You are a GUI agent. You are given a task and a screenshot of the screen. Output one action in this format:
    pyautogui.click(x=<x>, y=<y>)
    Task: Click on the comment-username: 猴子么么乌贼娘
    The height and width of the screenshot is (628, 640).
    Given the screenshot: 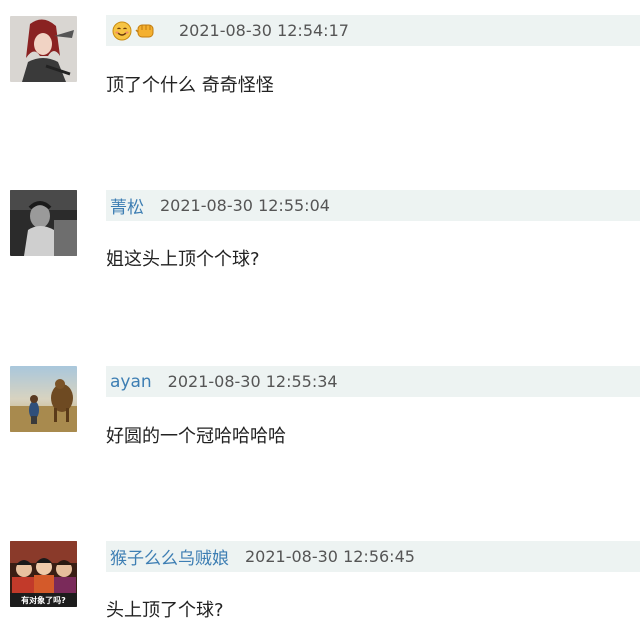 What is the action you would take?
    pyautogui.click(x=169, y=556)
    